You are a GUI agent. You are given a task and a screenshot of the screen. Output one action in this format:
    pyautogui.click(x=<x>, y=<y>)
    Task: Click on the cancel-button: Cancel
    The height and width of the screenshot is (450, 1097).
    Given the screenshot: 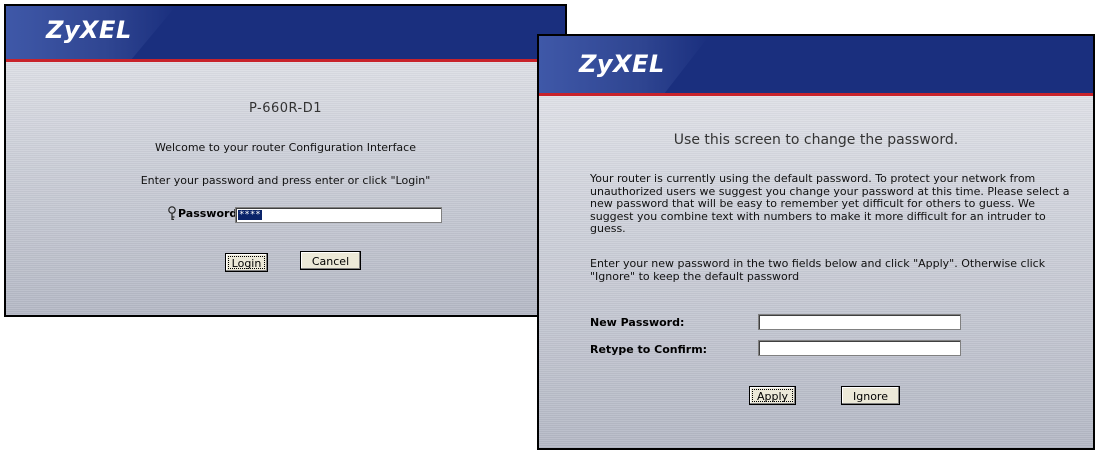 What is the action you would take?
    pyautogui.click(x=330, y=260)
    